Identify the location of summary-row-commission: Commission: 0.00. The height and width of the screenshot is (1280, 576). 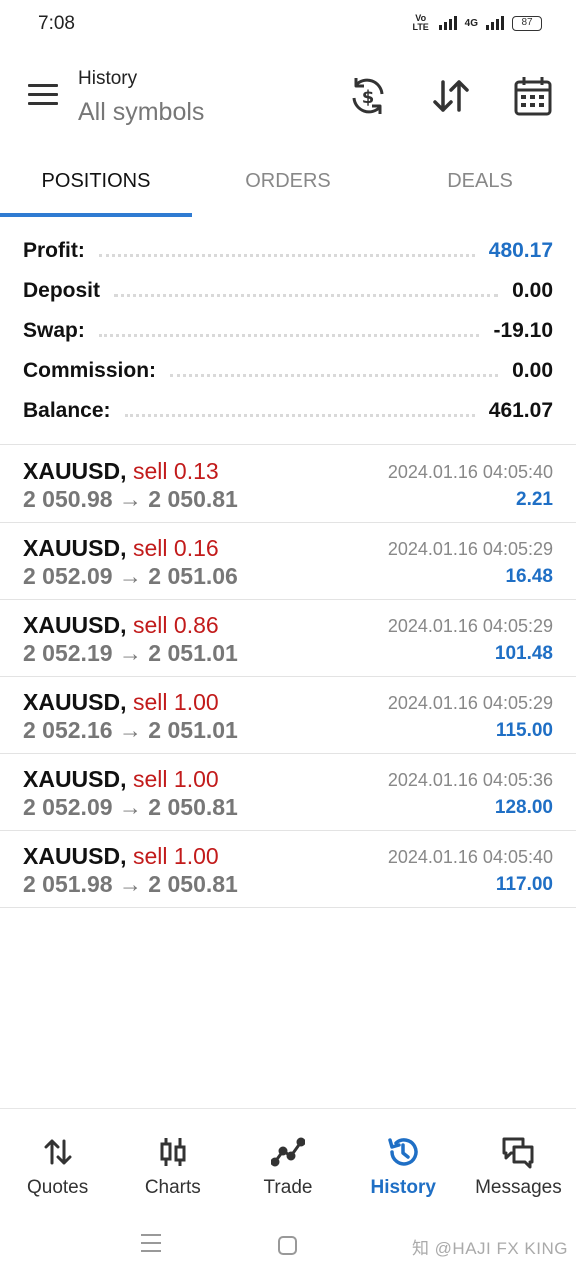
(288, 371).